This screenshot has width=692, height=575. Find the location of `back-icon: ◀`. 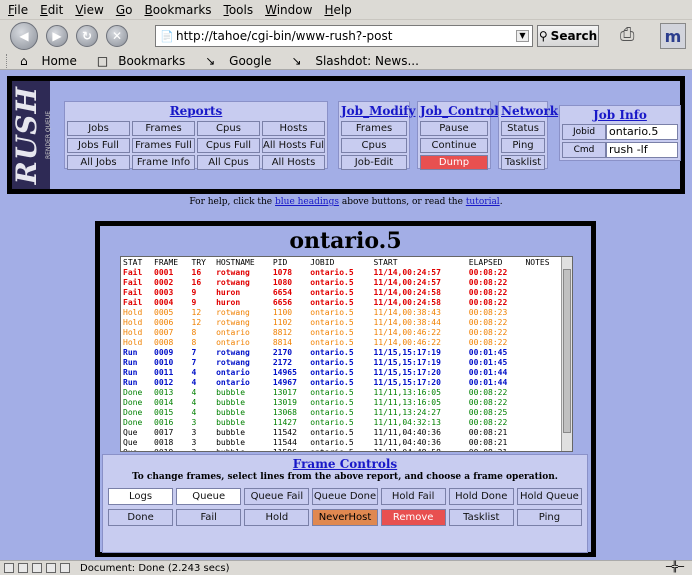

back-icon: ◀ is located at coordinates (24, 36).